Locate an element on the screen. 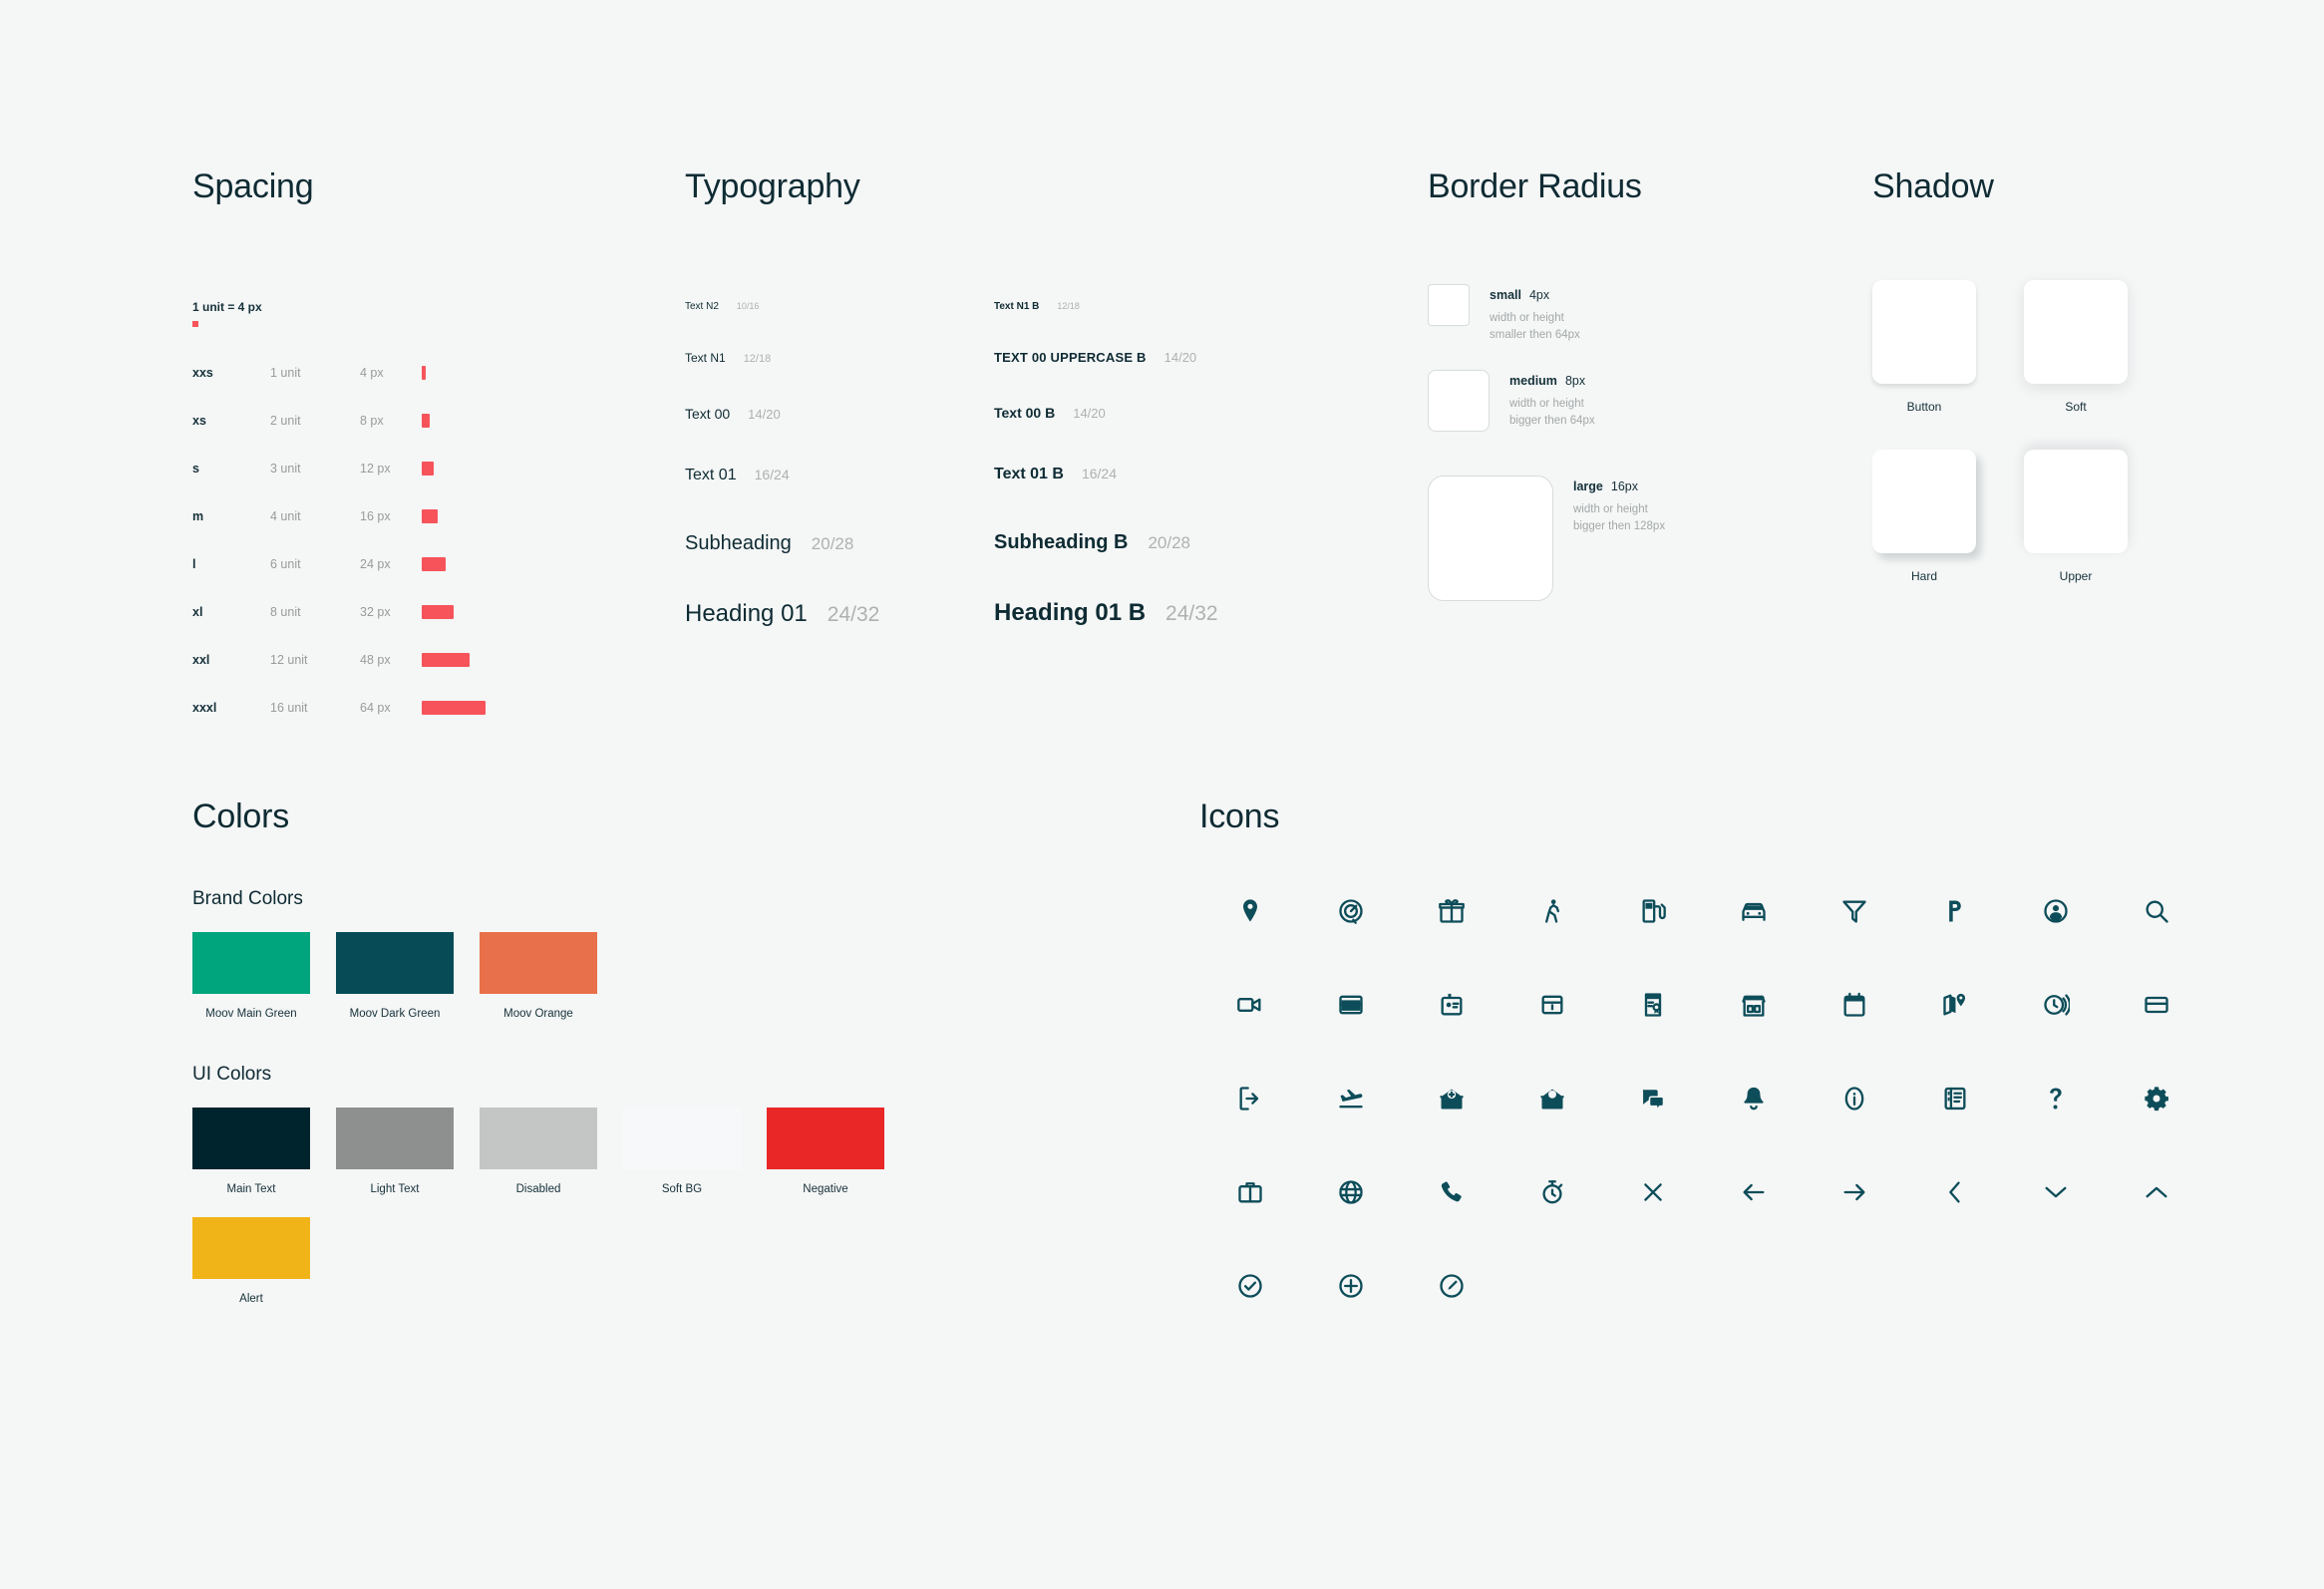 The width and height of the screenshot is (2324, 1589). typography-label: Text N1 B is located at coordinates (1017, 306).